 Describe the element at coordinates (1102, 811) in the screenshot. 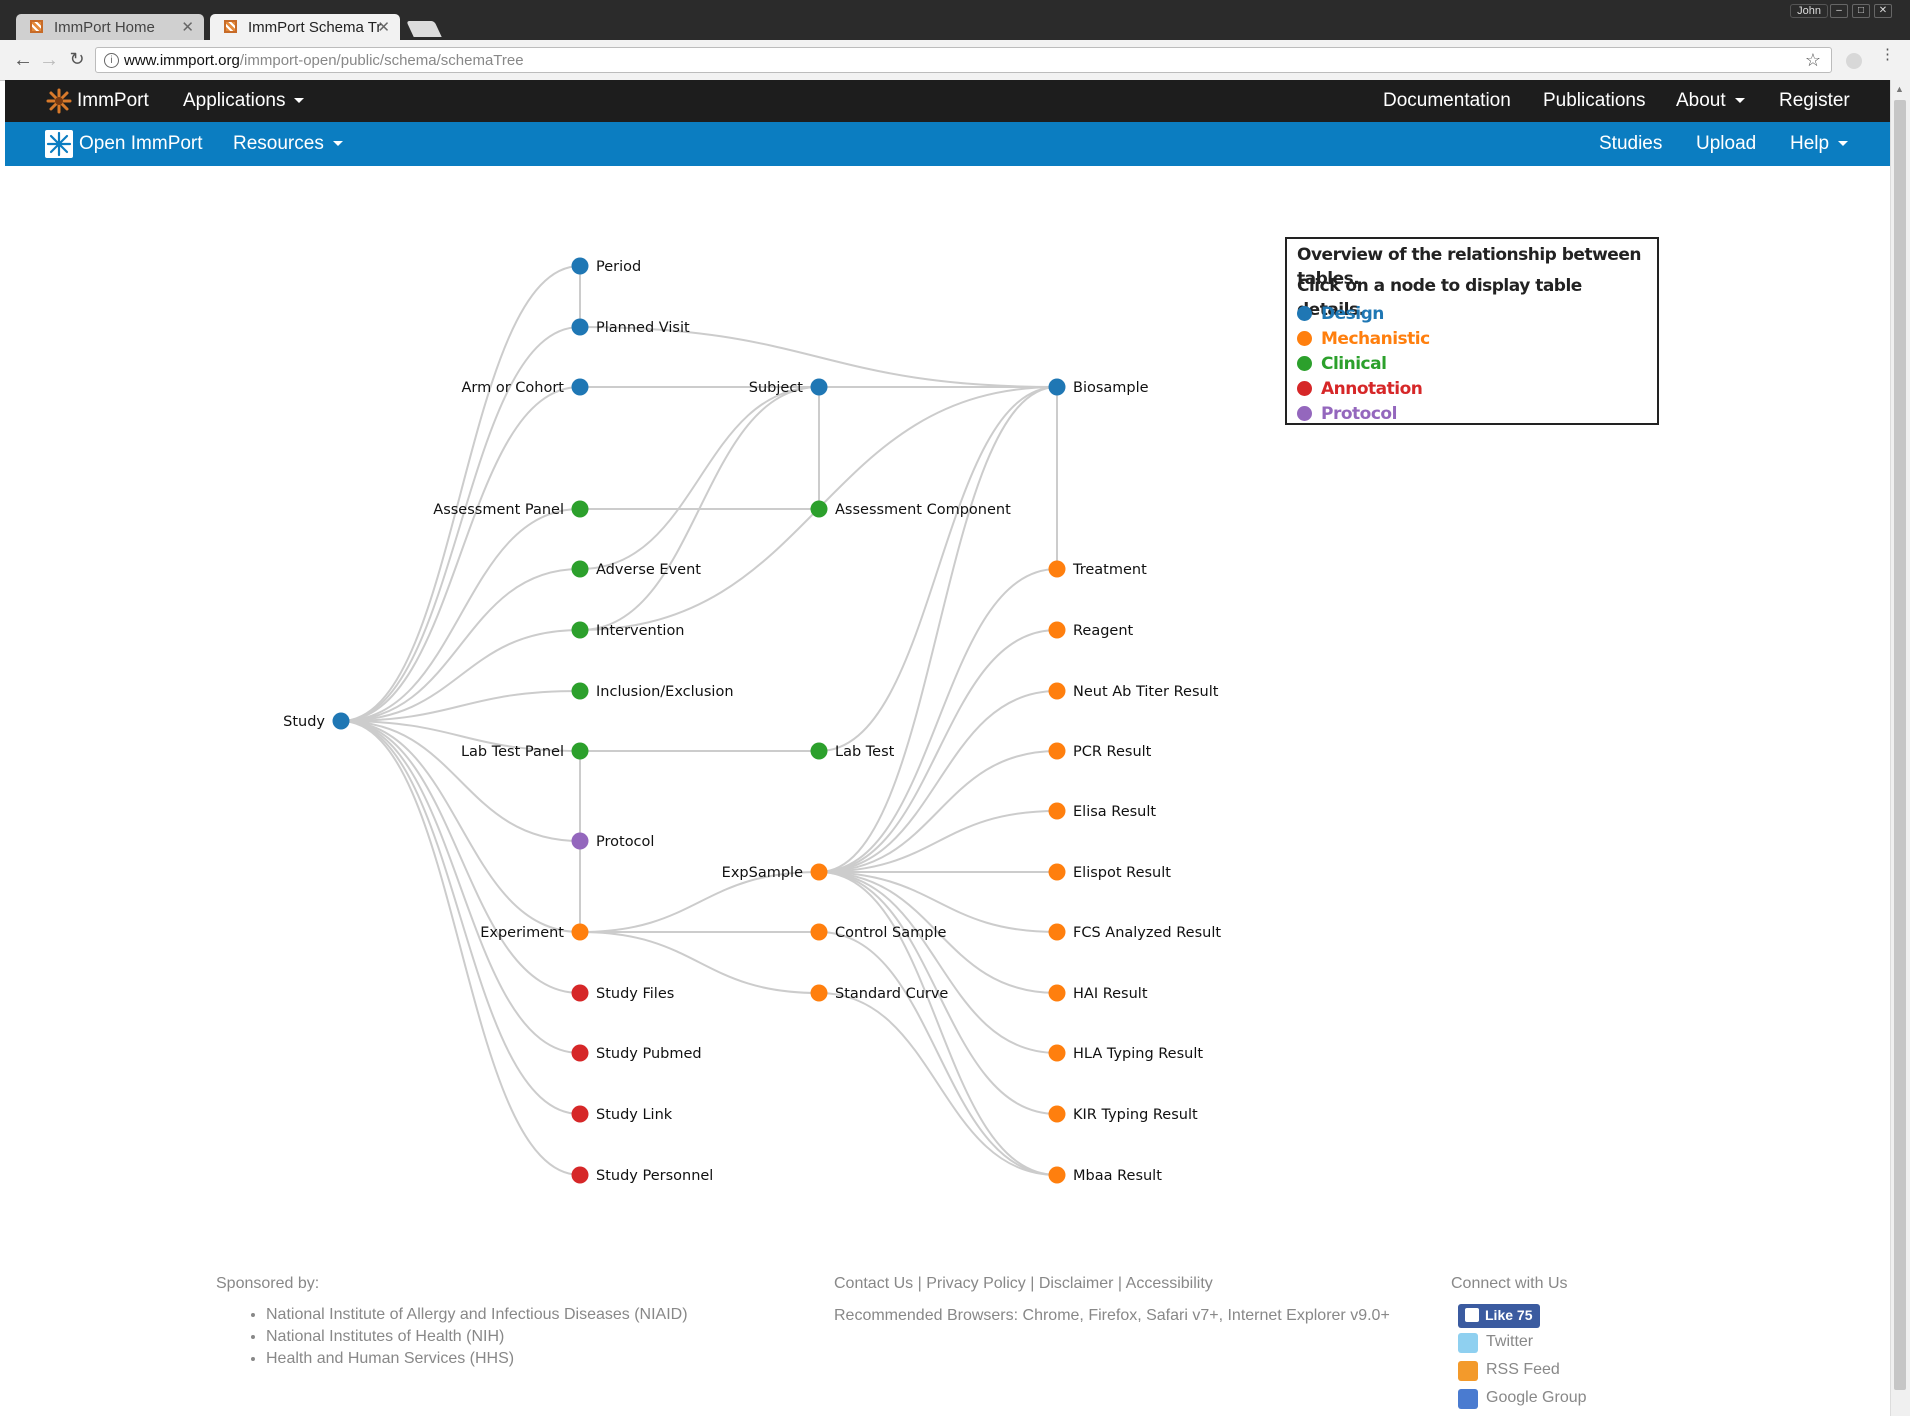

I see `node-elisa: Elisa Result` at that location.